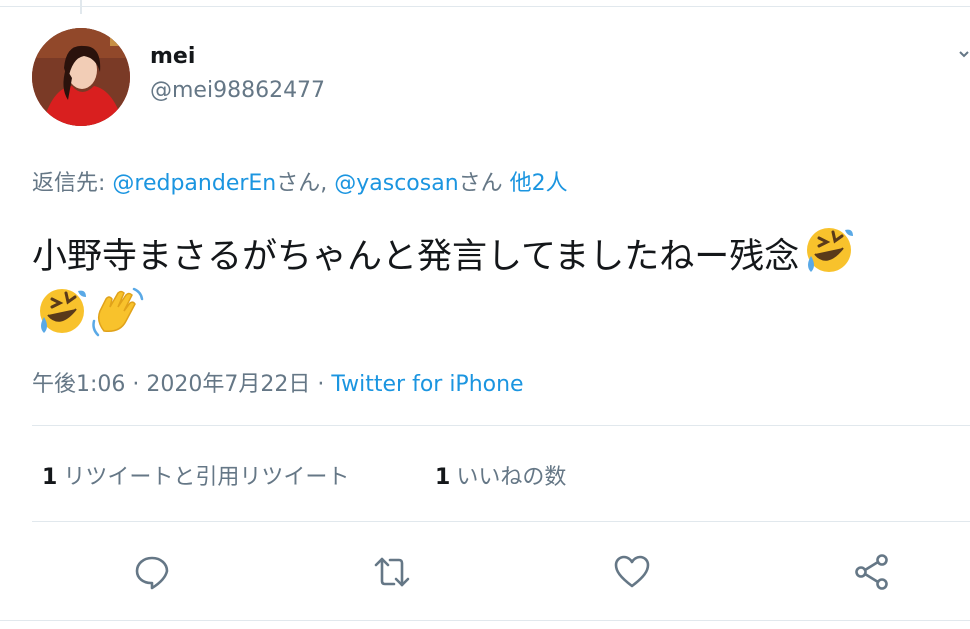 This screenshot has height=629, width=970. I want to click on waving-hand-icon, so click(117, 312).